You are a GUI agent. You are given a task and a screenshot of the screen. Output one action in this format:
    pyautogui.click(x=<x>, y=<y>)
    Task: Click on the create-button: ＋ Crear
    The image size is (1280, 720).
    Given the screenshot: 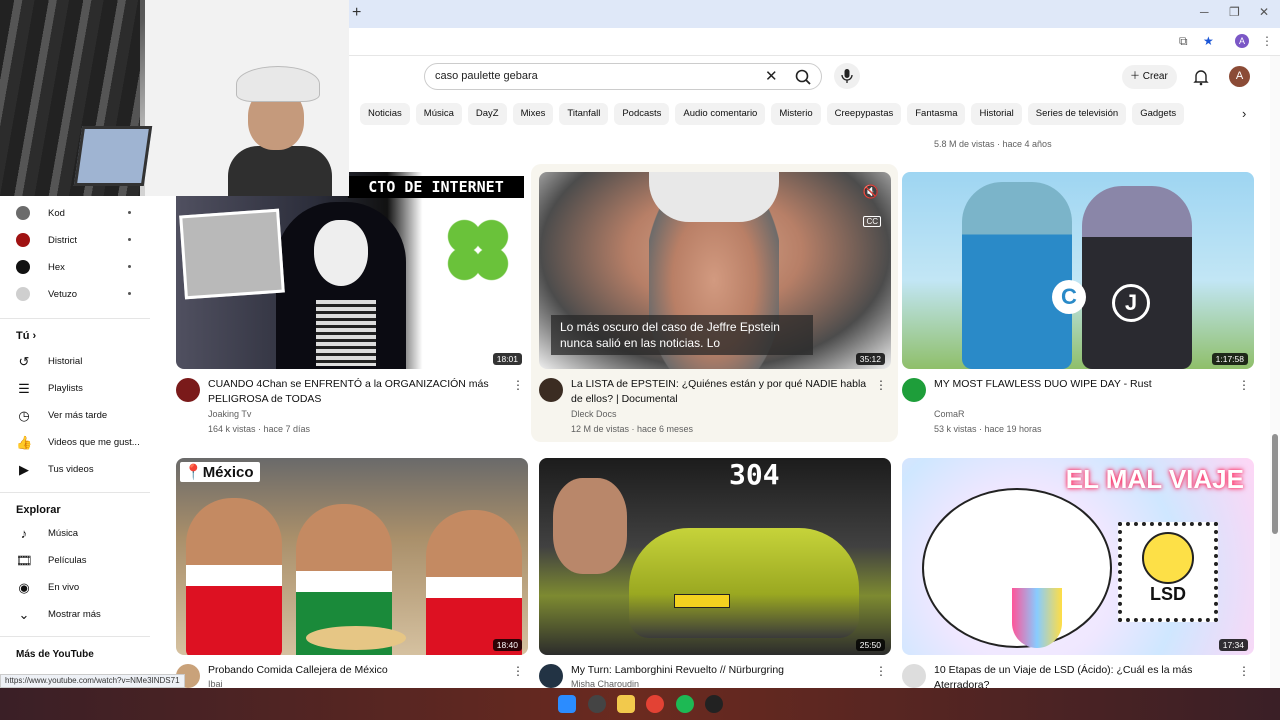 What is the action you would take?
    pyautogui.click(x=1149, y=77)
    